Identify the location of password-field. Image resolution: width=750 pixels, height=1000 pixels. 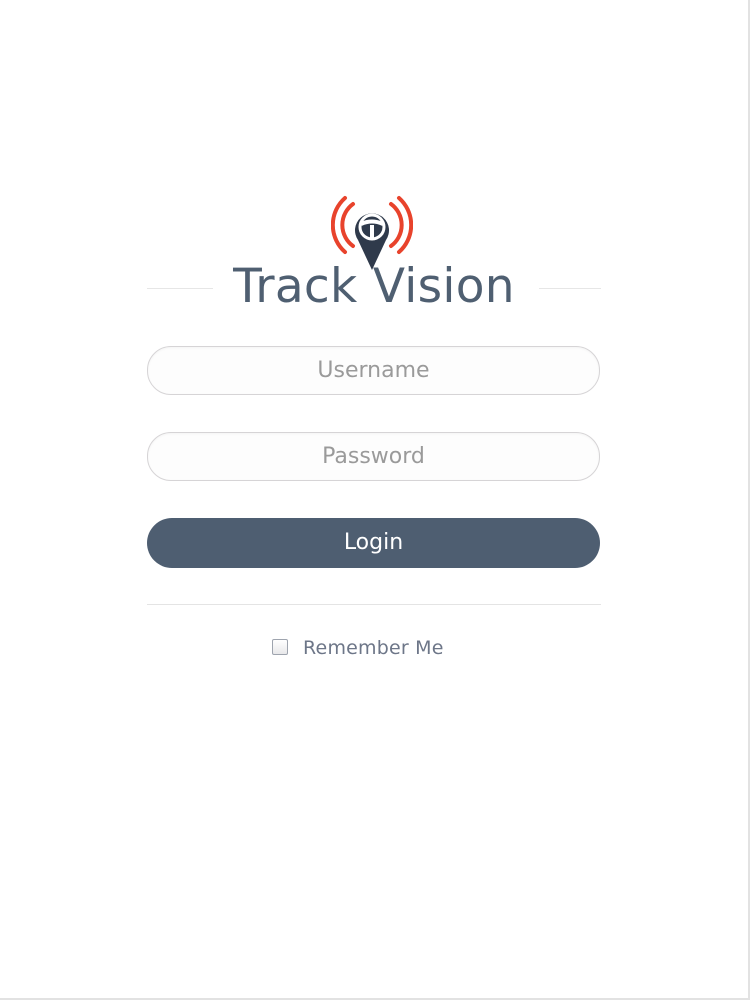
(373, 456).